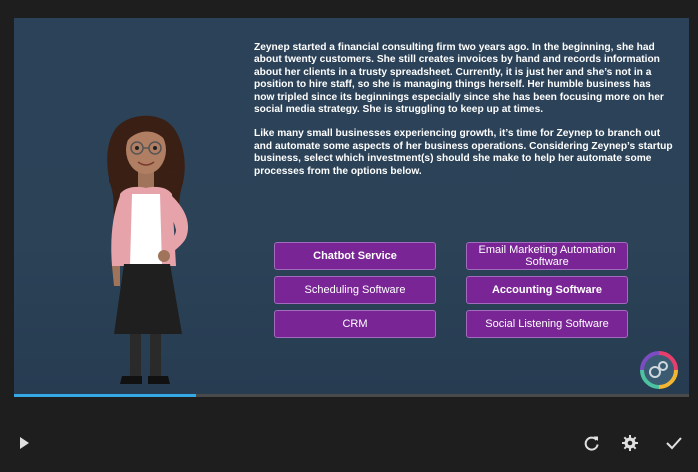 The image size is (698, 472). I want to click on option-email-marketing: Email Marketing Automation Software, so click(547, 256).